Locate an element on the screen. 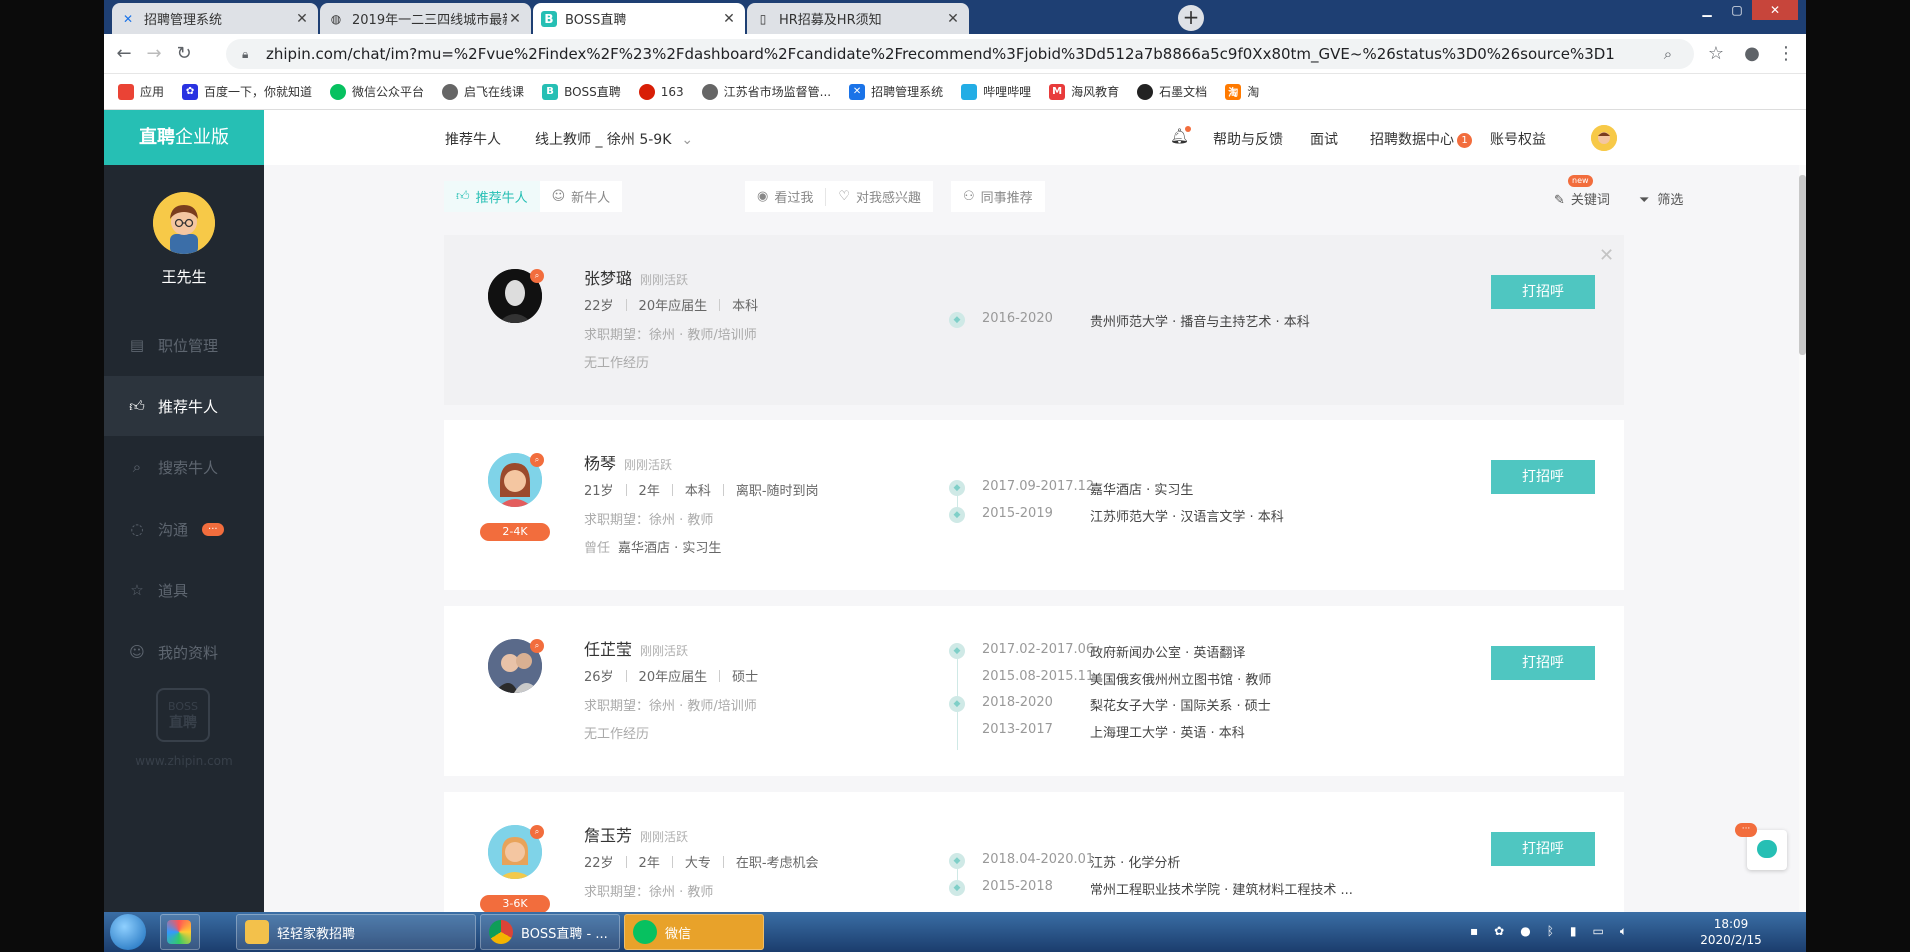 This screenshot has width=1910, height=952. account-link: 账号权益 is located at coordinates (1518, 139).